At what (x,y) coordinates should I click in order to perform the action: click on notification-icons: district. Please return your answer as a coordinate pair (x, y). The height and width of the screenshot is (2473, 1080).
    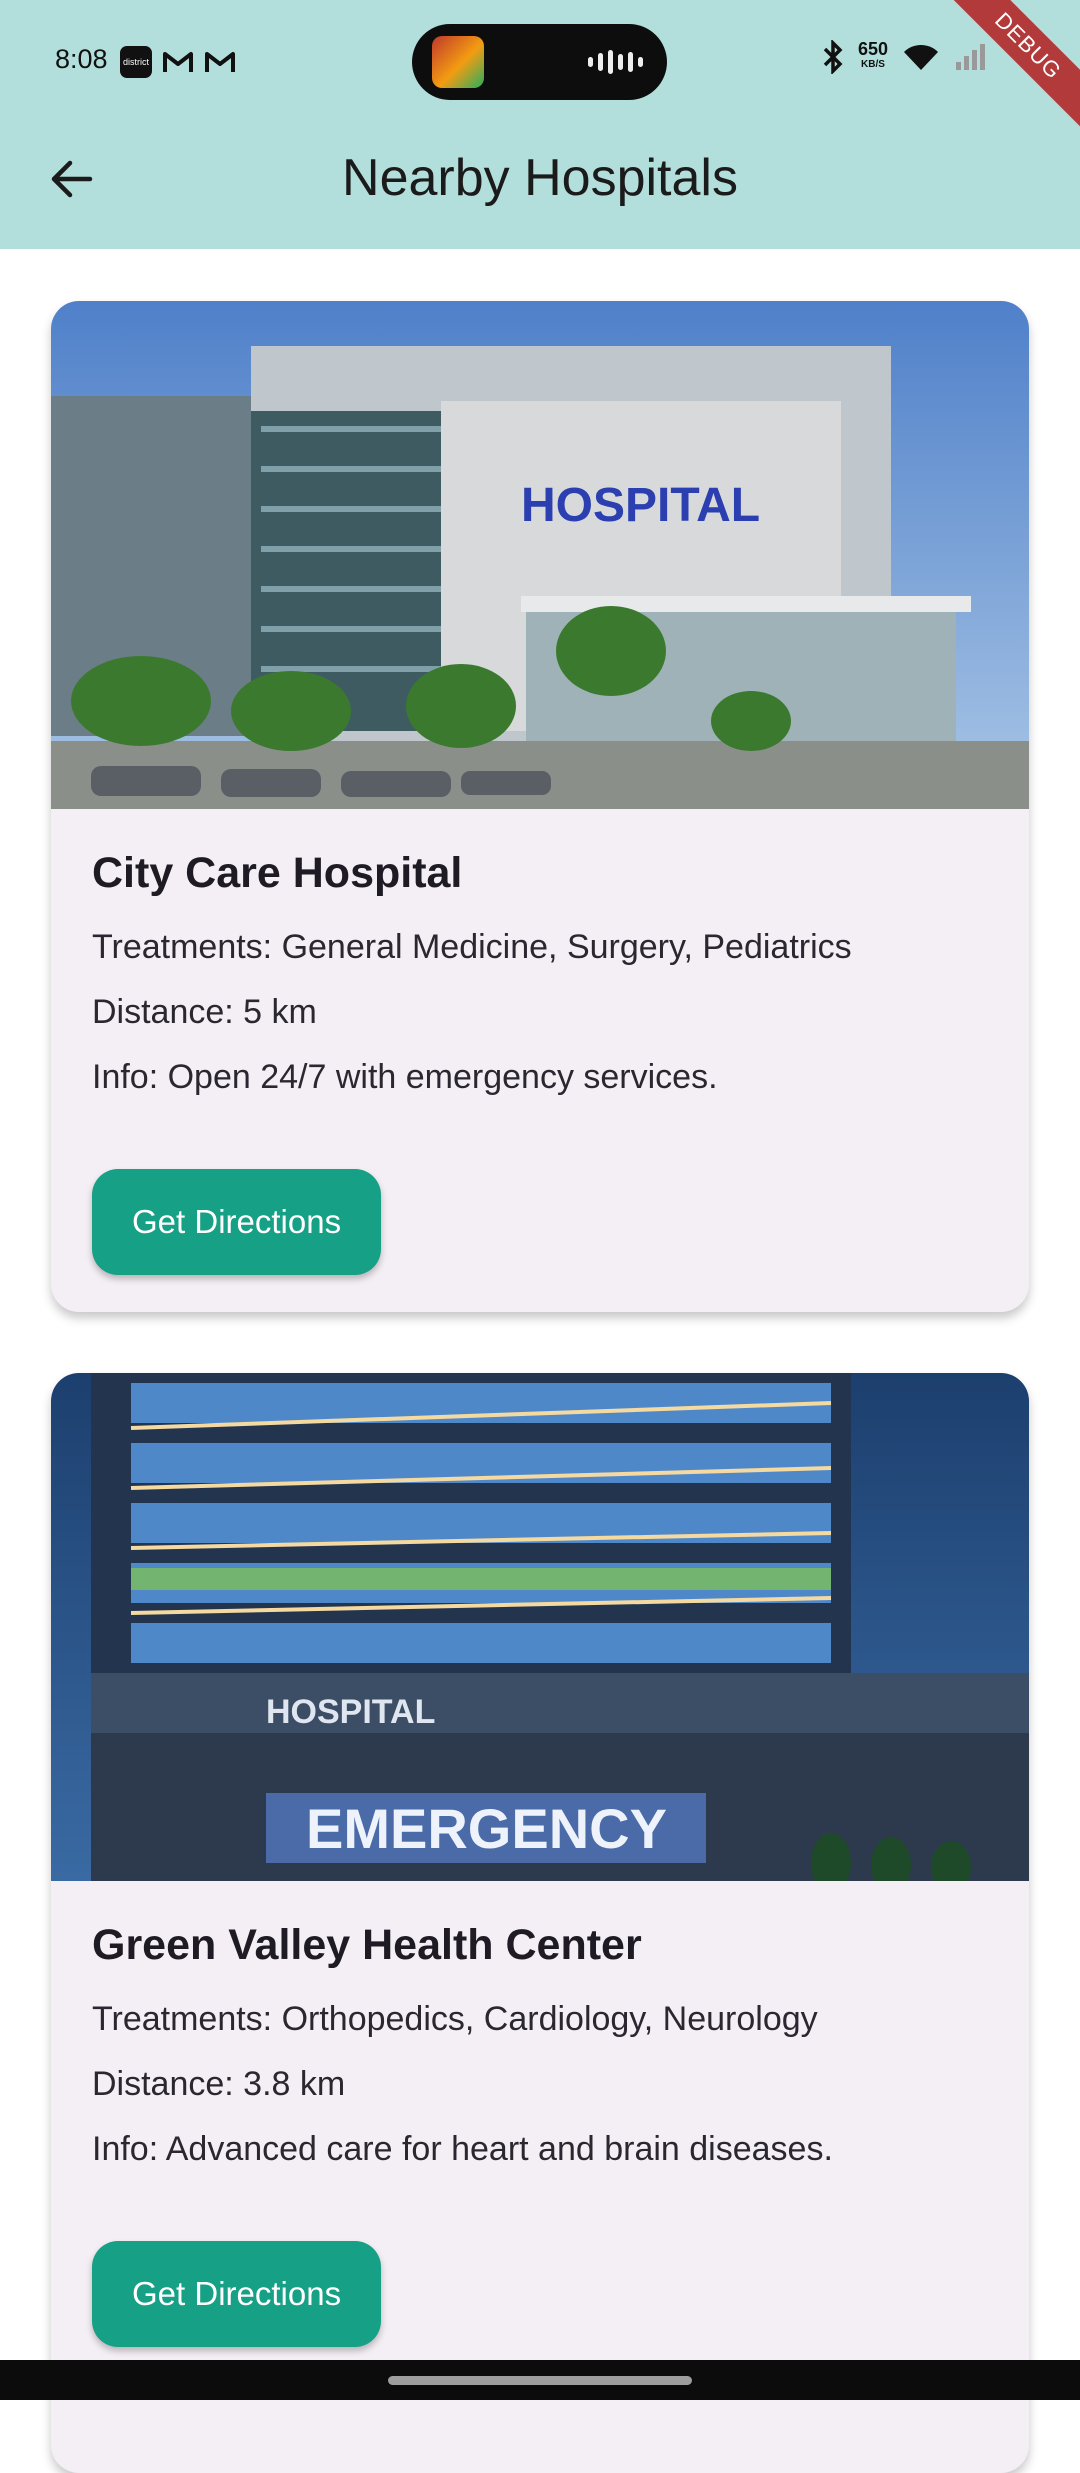
    Looking at the image, I should click on (178, 62).